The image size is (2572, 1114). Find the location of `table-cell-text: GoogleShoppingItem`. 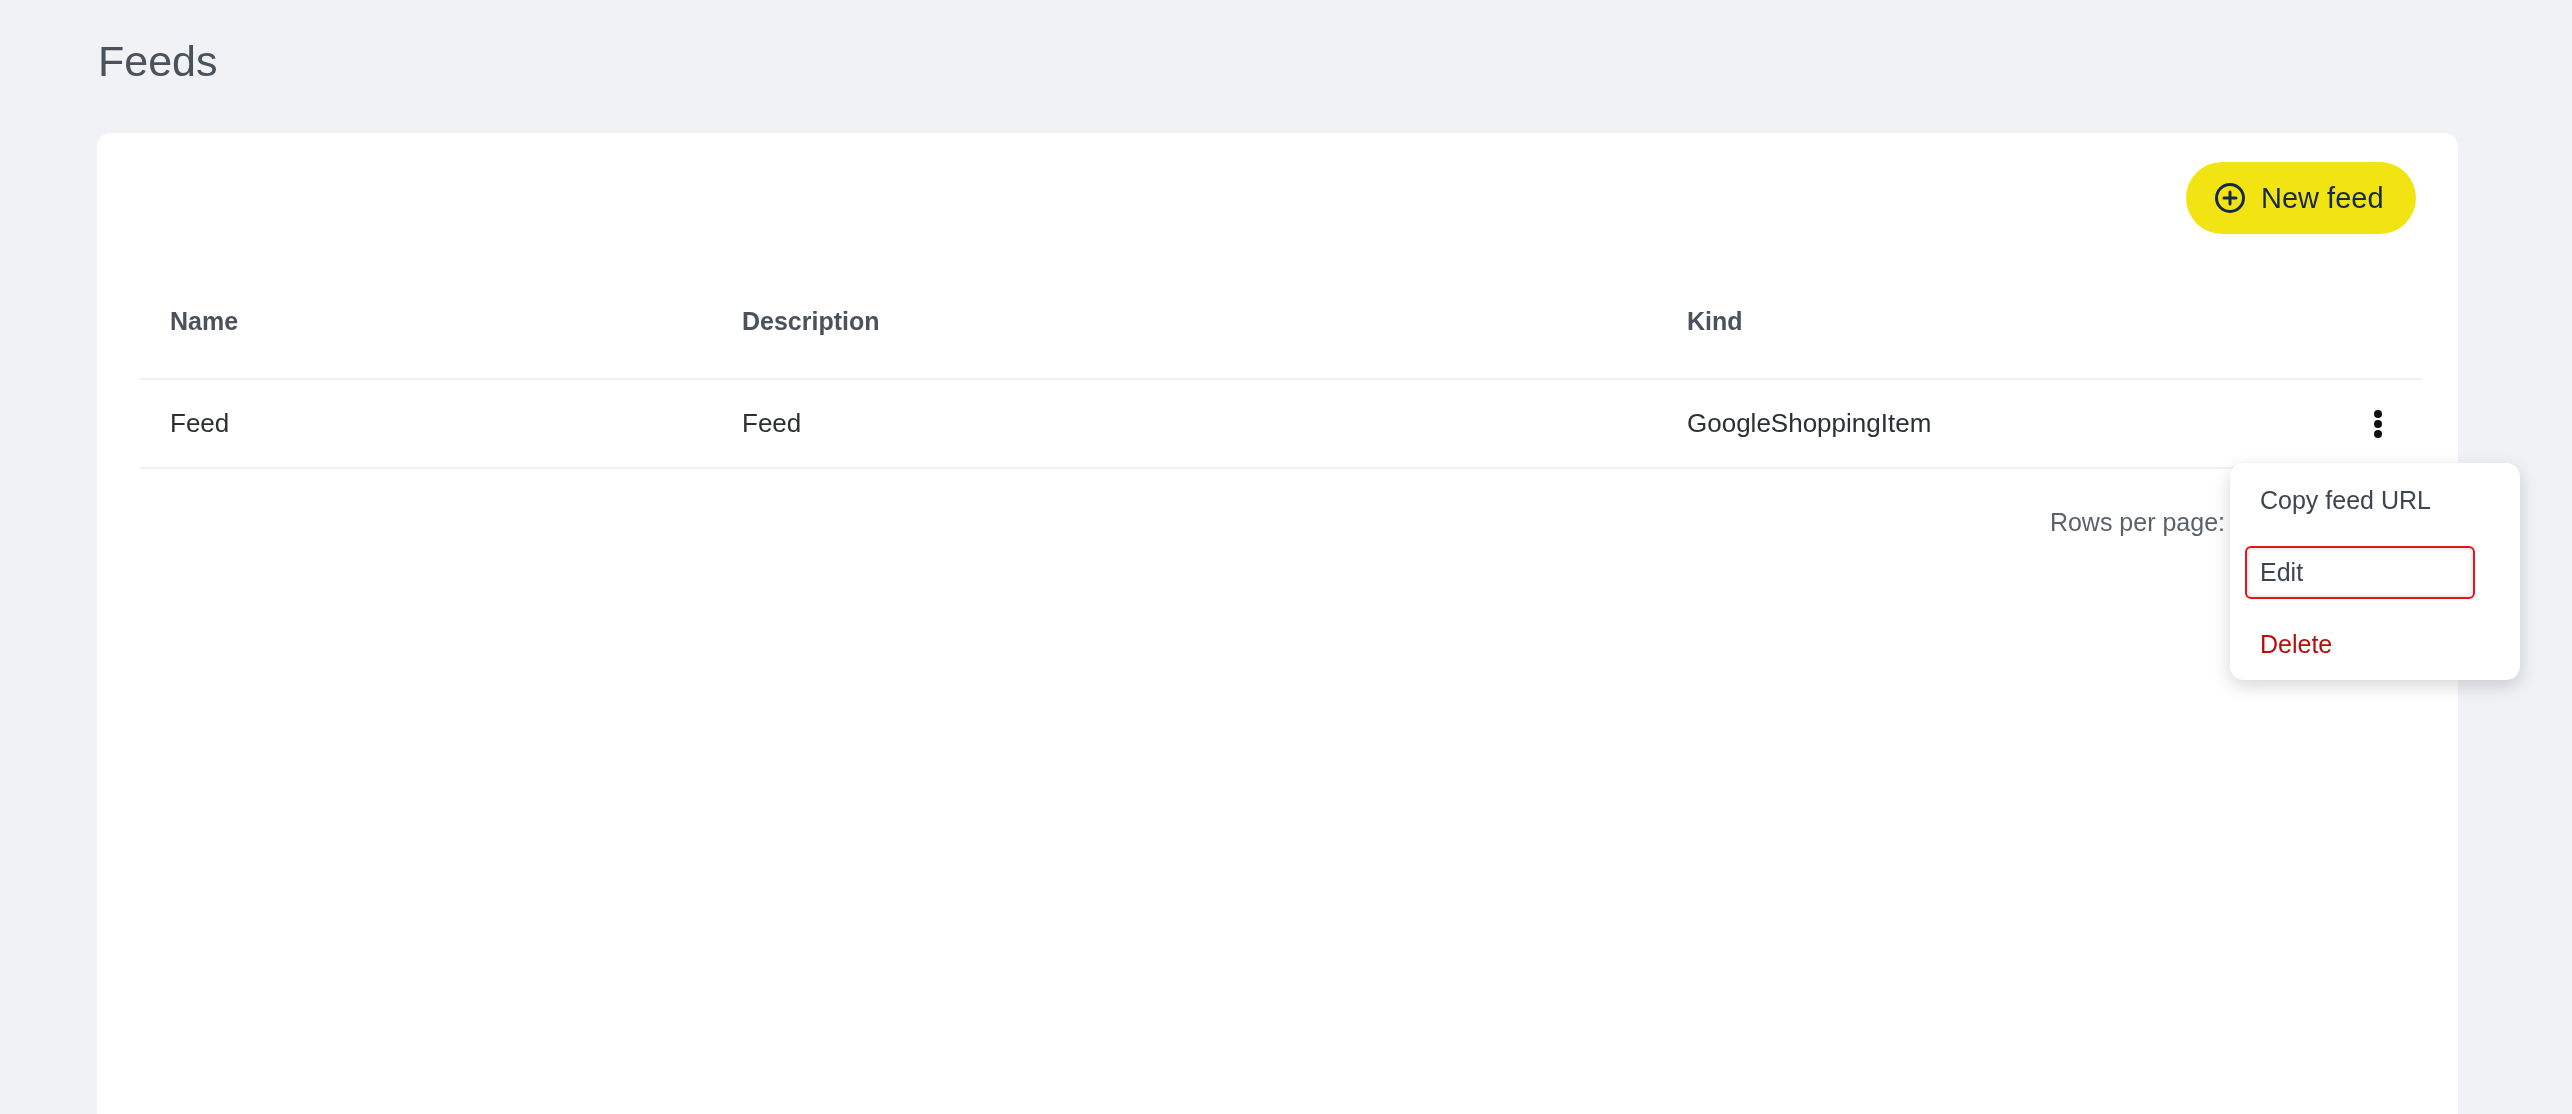

table-cell-text: GoogleShoppingItem is located at coordinates (1809, 423).